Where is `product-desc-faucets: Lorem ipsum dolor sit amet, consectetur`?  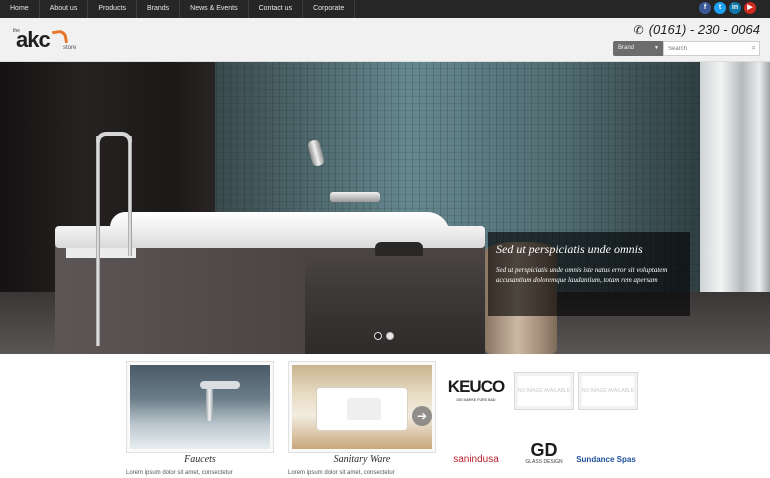 product-desc-faucets: Lorem ipsum dolor sit amet, consectetur is located at coordinates (179, 473).